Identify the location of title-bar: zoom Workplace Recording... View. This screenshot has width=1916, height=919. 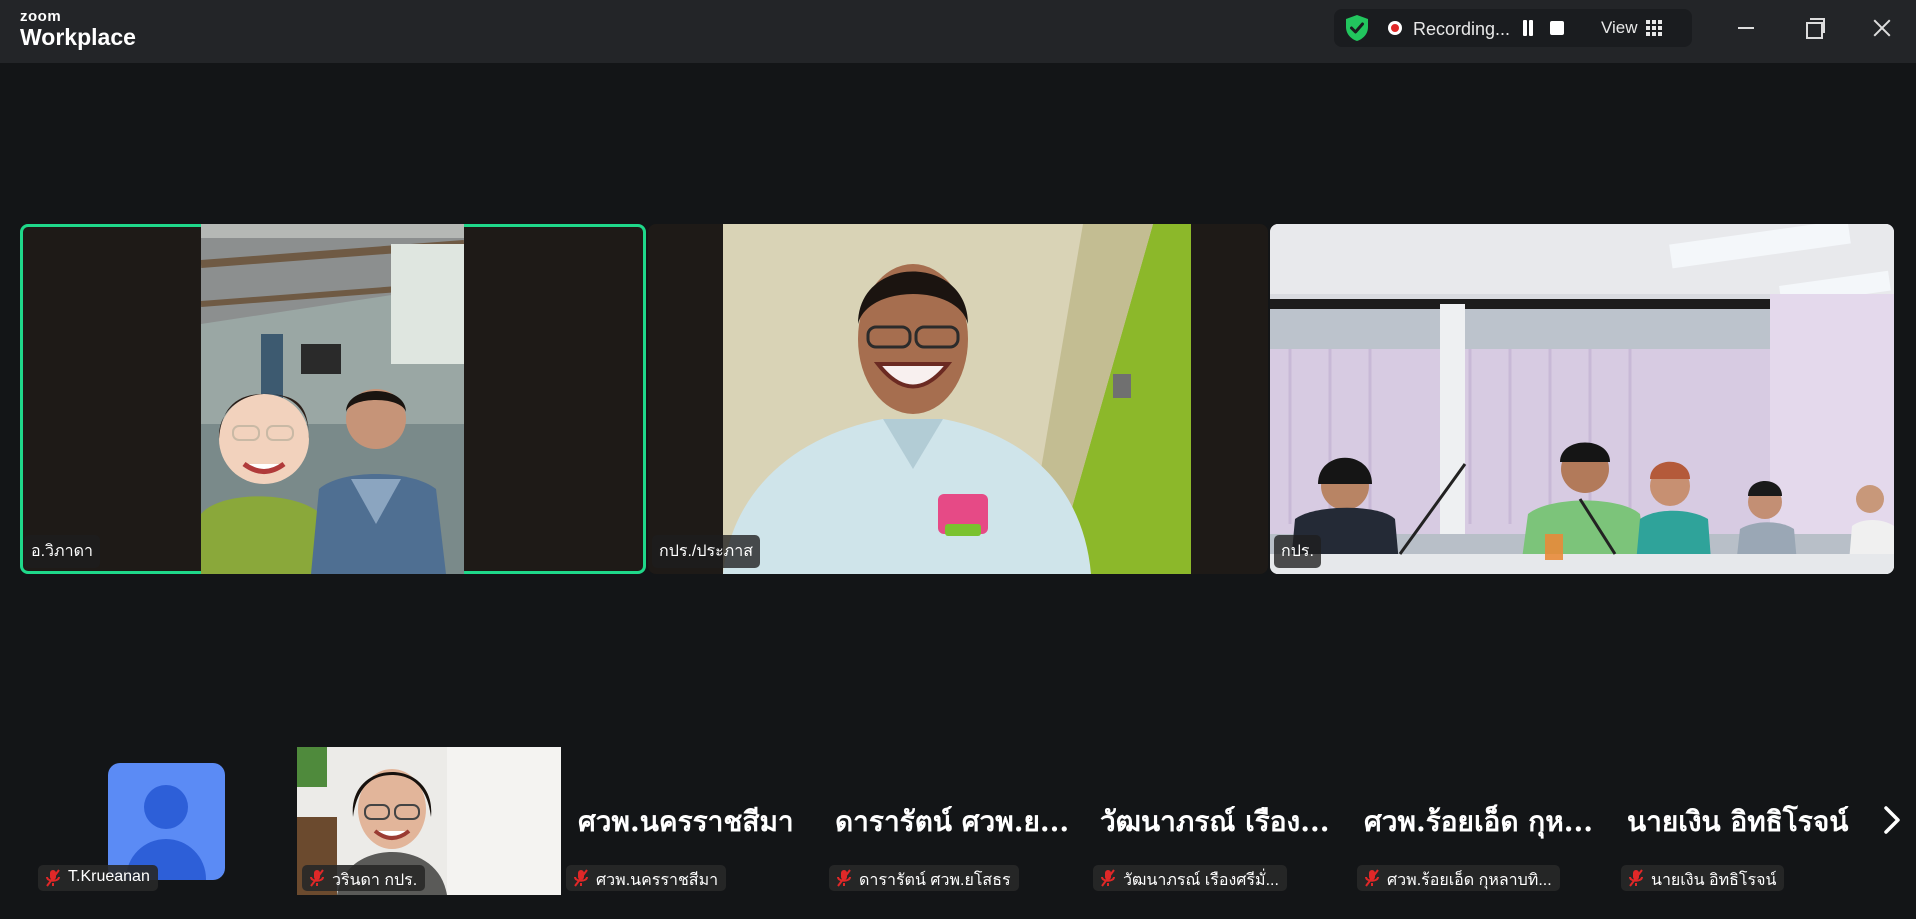
(958, 31).